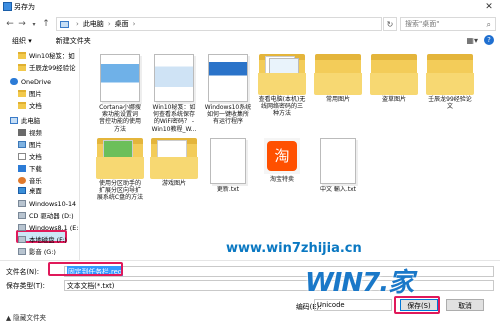 This screenshot has height=322, width=500. Describe the element at coordinates (39, 120) in the screenshot. I see `nav-item-this-pc: 此电脑` at that location.